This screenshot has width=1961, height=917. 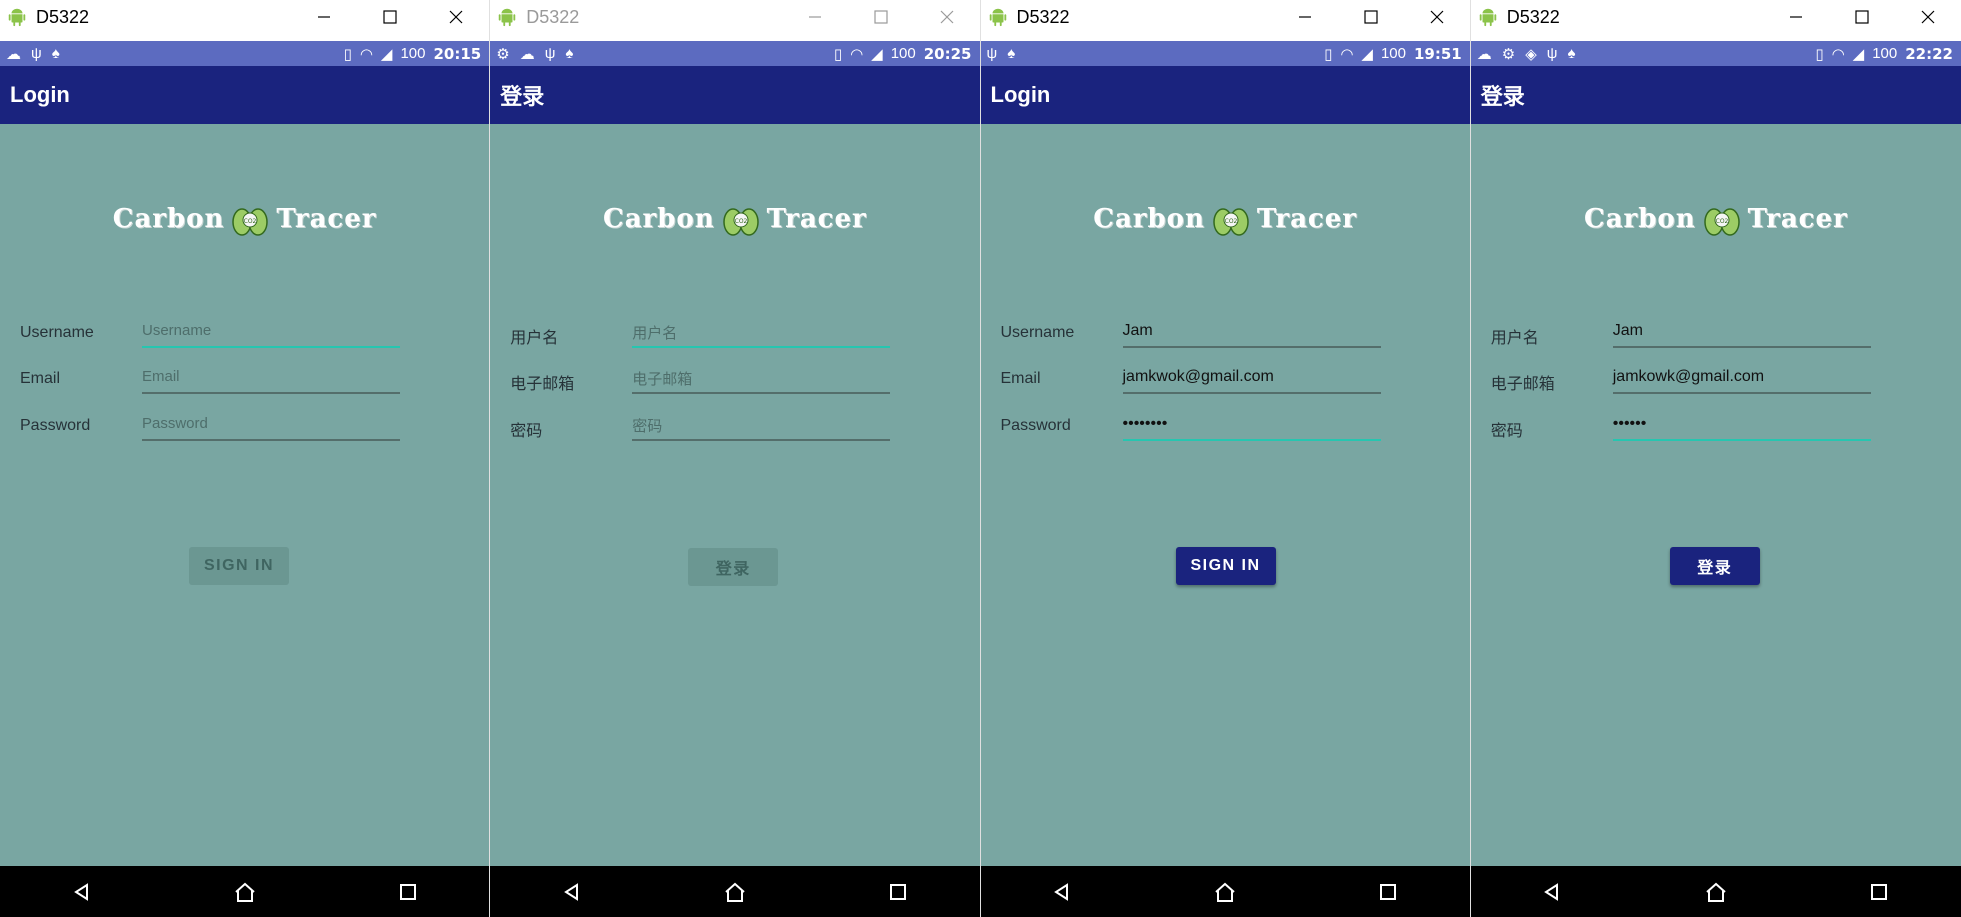 I want to click on password-placeholder: 密码, so click(x=647, y=426).